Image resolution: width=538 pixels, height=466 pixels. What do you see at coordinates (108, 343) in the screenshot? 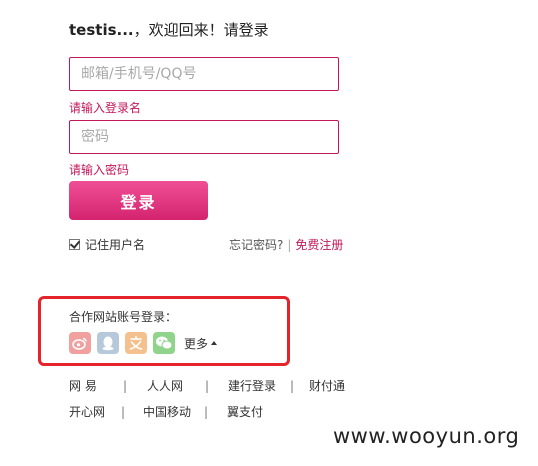
I see `qq-icon` at bounding box center [108, 343].